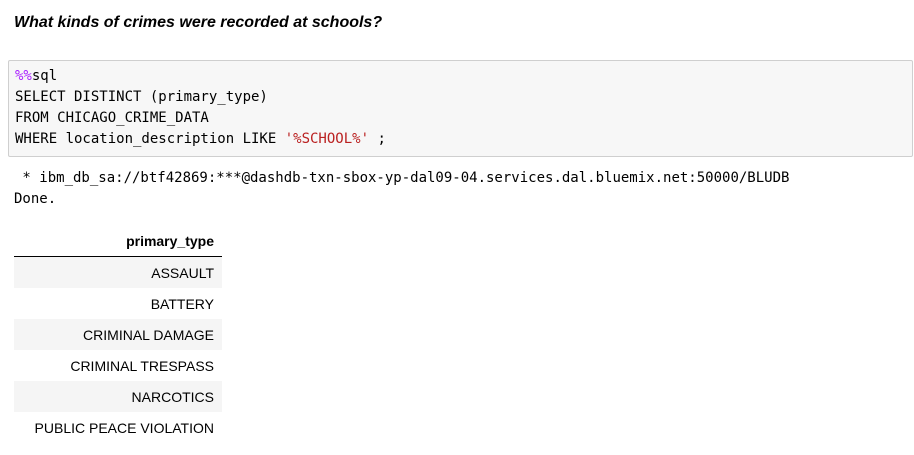 The image size is (914, 455). Describe the element at coordinates (141, 97) in the screenshot. I see `code-line: SELECT DISTINCT (primary_type)` at that location.